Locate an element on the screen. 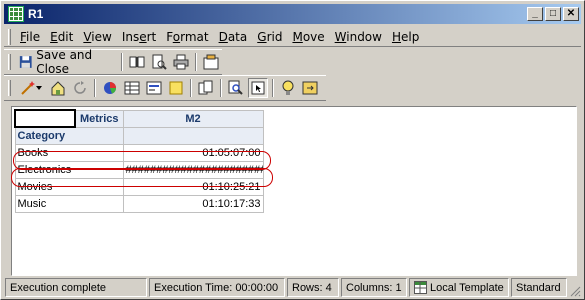  wizard-button is located at coordinates (31, 88).